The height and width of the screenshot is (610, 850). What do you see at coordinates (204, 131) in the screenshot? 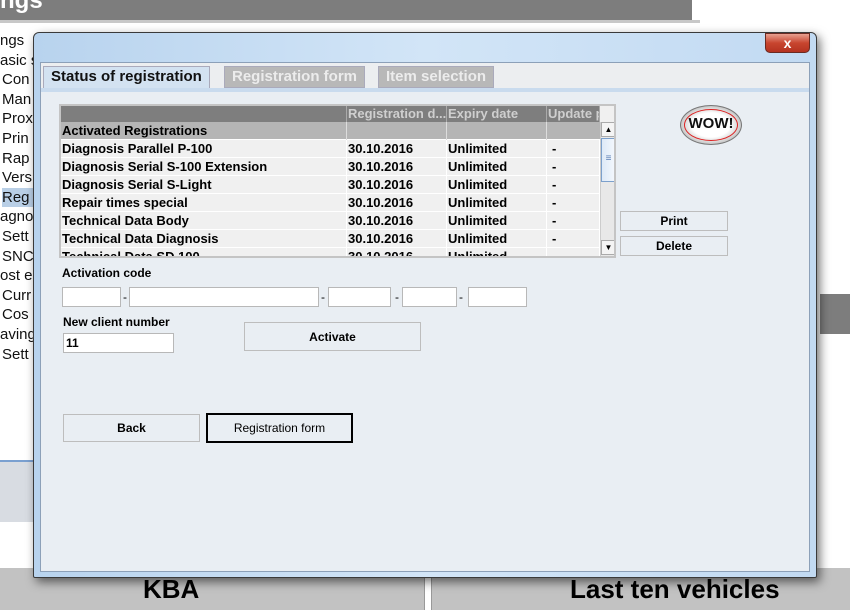
I see `group-label: Activated Registrations` at bounding box center [204, 131].